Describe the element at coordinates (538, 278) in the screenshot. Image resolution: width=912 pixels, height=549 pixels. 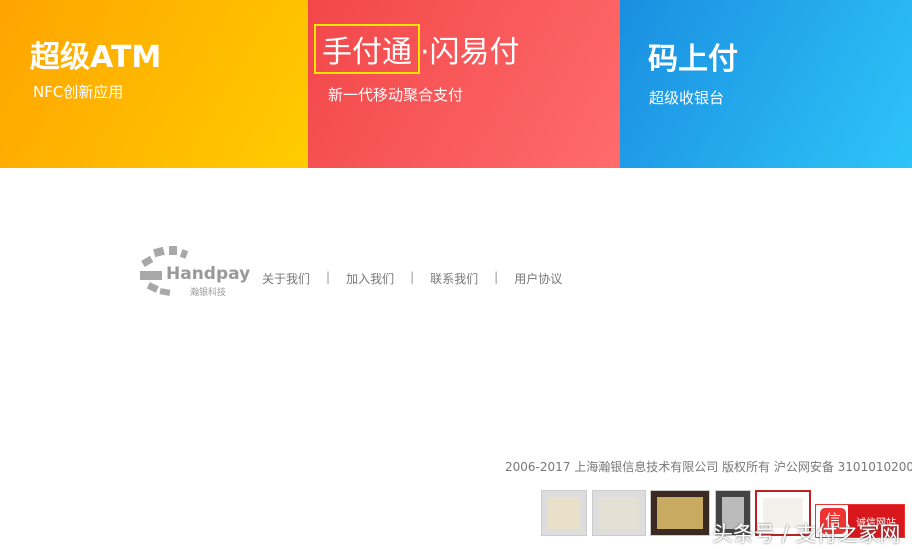
I see `link-user-agreement: 用户协议` at that location.